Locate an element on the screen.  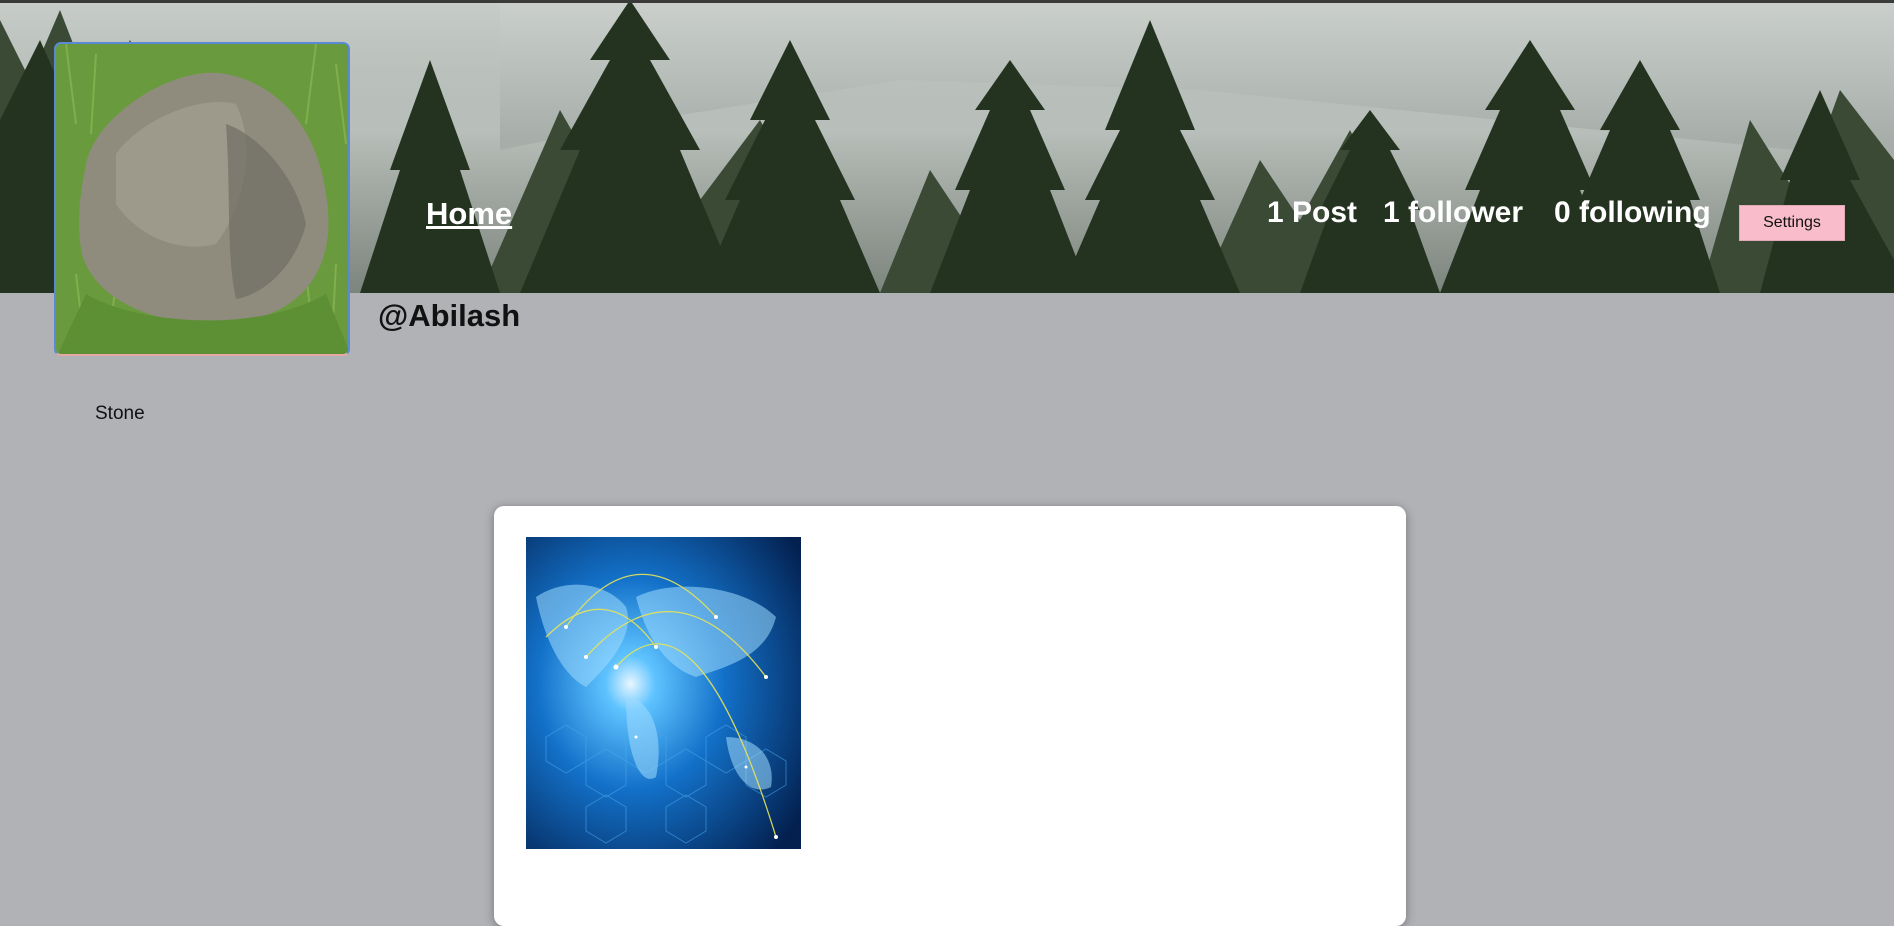
world-network-map-image is located at coordinates (663, 693).